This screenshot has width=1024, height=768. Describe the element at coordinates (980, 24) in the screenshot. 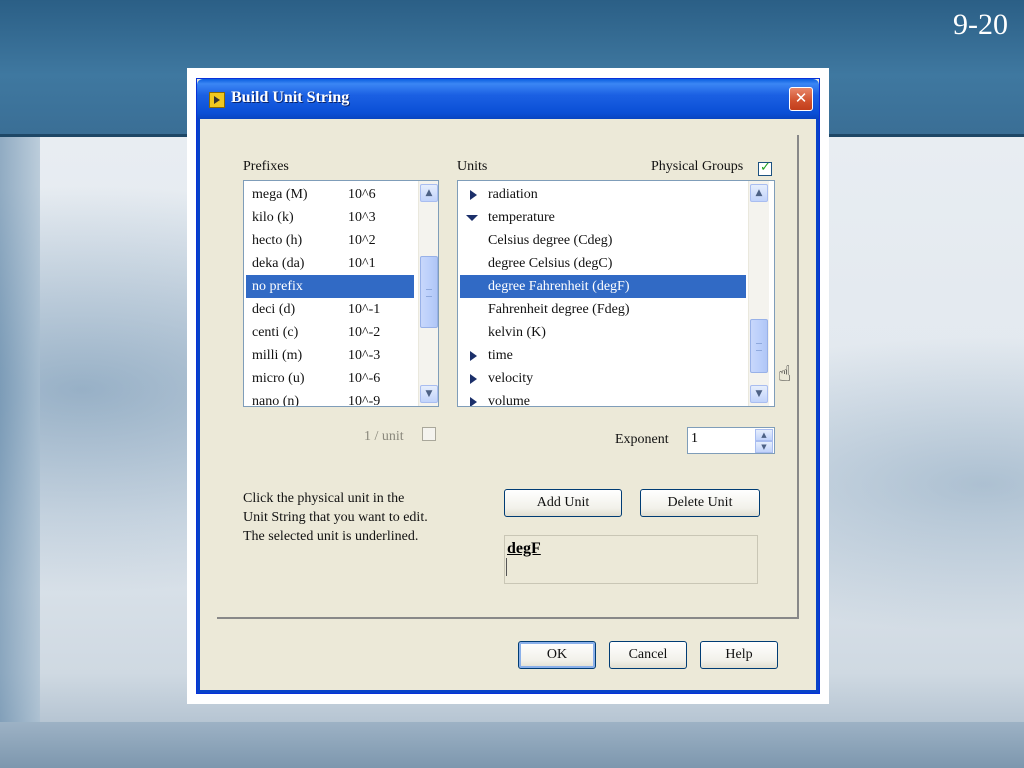

I see `slide-page-number: 9-20` at that location.